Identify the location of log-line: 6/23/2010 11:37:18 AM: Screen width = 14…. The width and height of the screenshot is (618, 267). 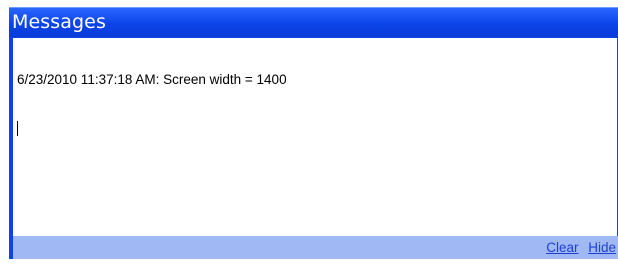
(152, 79).